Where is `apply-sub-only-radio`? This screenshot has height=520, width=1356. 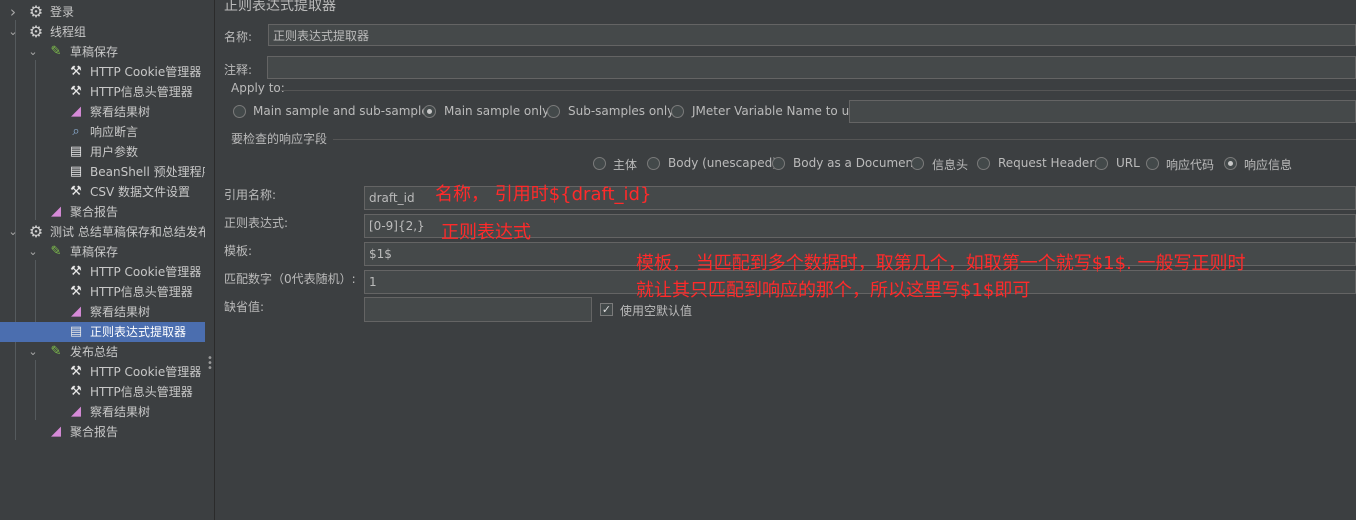 apply-sub-only-radio is located at coordinates (553, 111).